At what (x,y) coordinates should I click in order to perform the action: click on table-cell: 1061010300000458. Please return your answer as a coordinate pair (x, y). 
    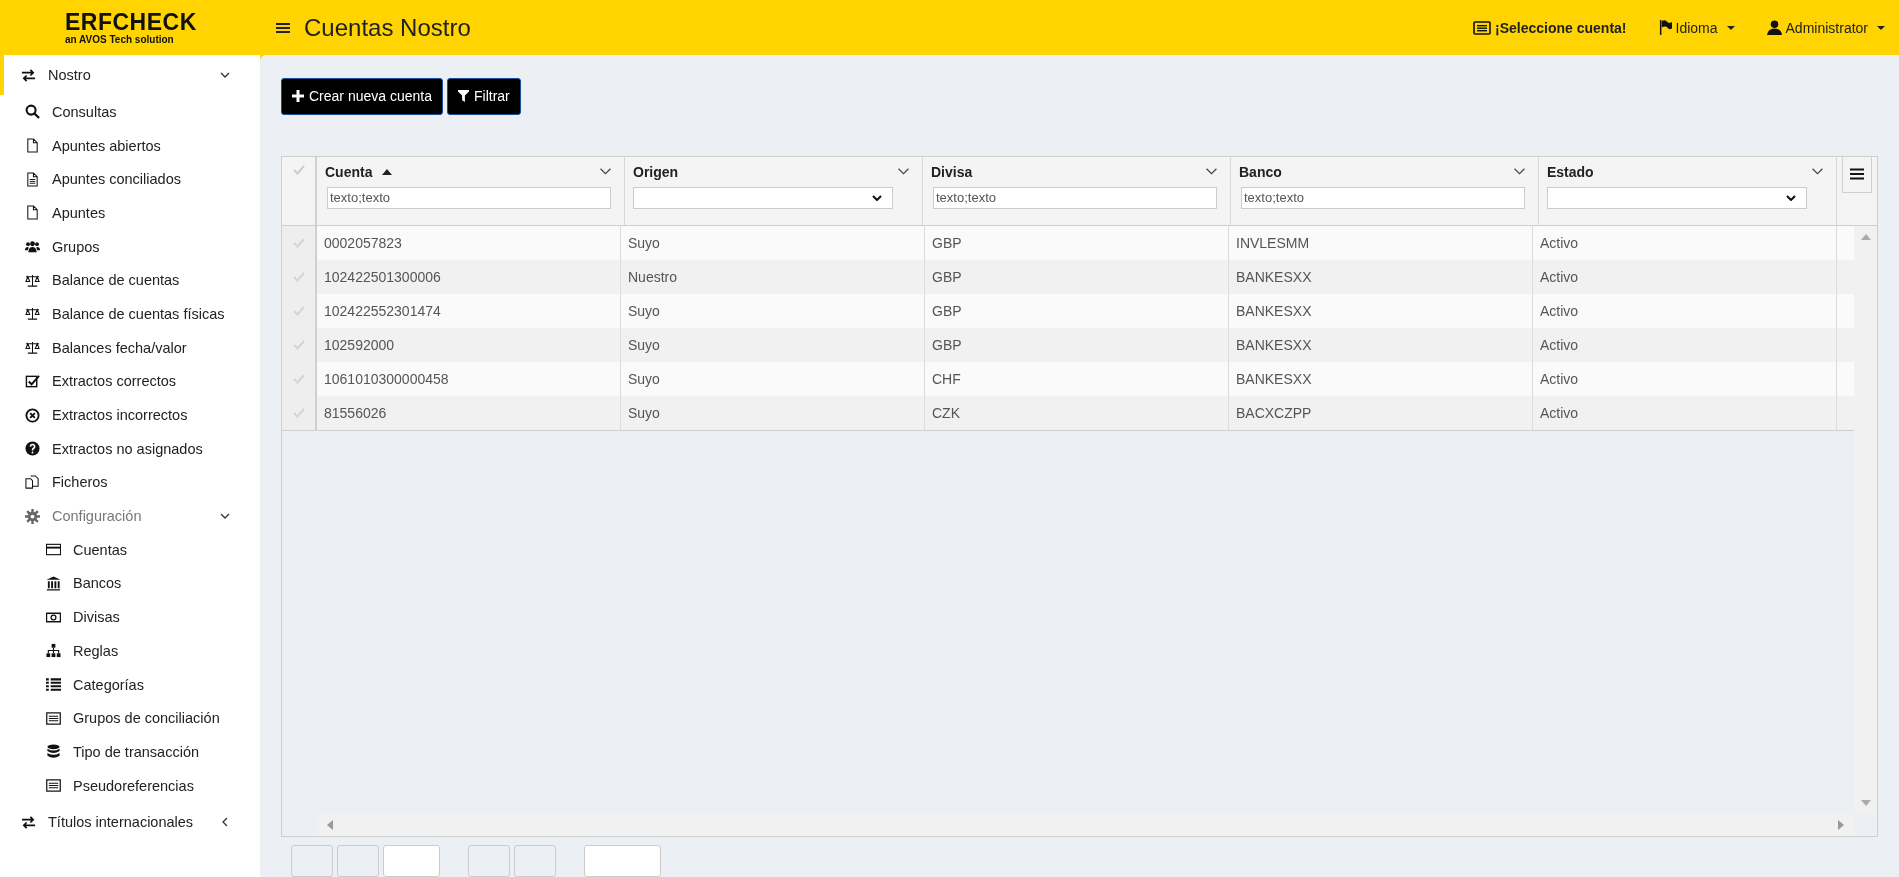
    Looking at the image, I should click on (469, 378).